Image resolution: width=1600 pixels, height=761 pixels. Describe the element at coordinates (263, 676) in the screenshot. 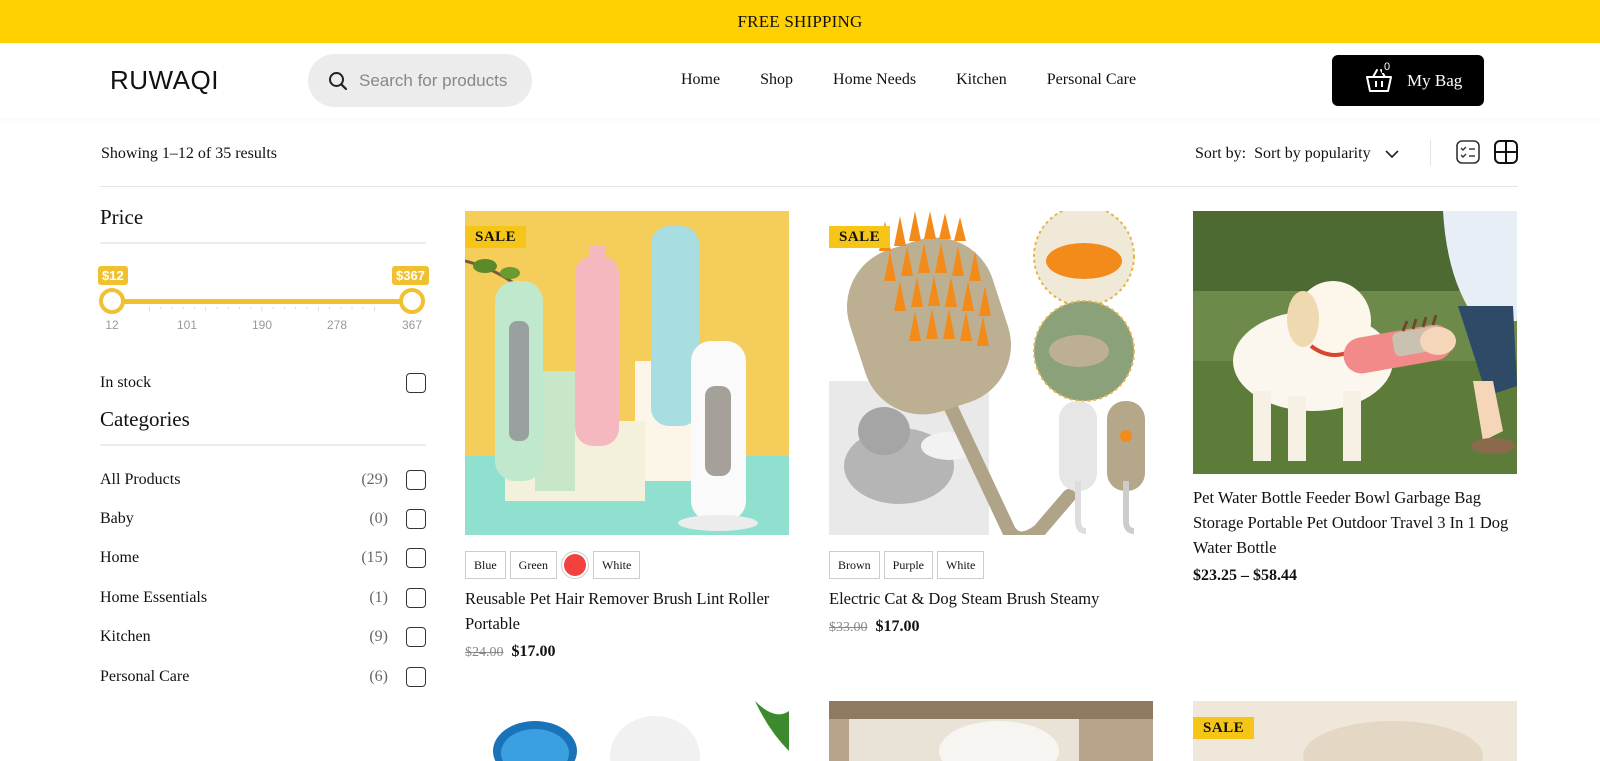

I see `category-item: Personal Care (6)` at that location.